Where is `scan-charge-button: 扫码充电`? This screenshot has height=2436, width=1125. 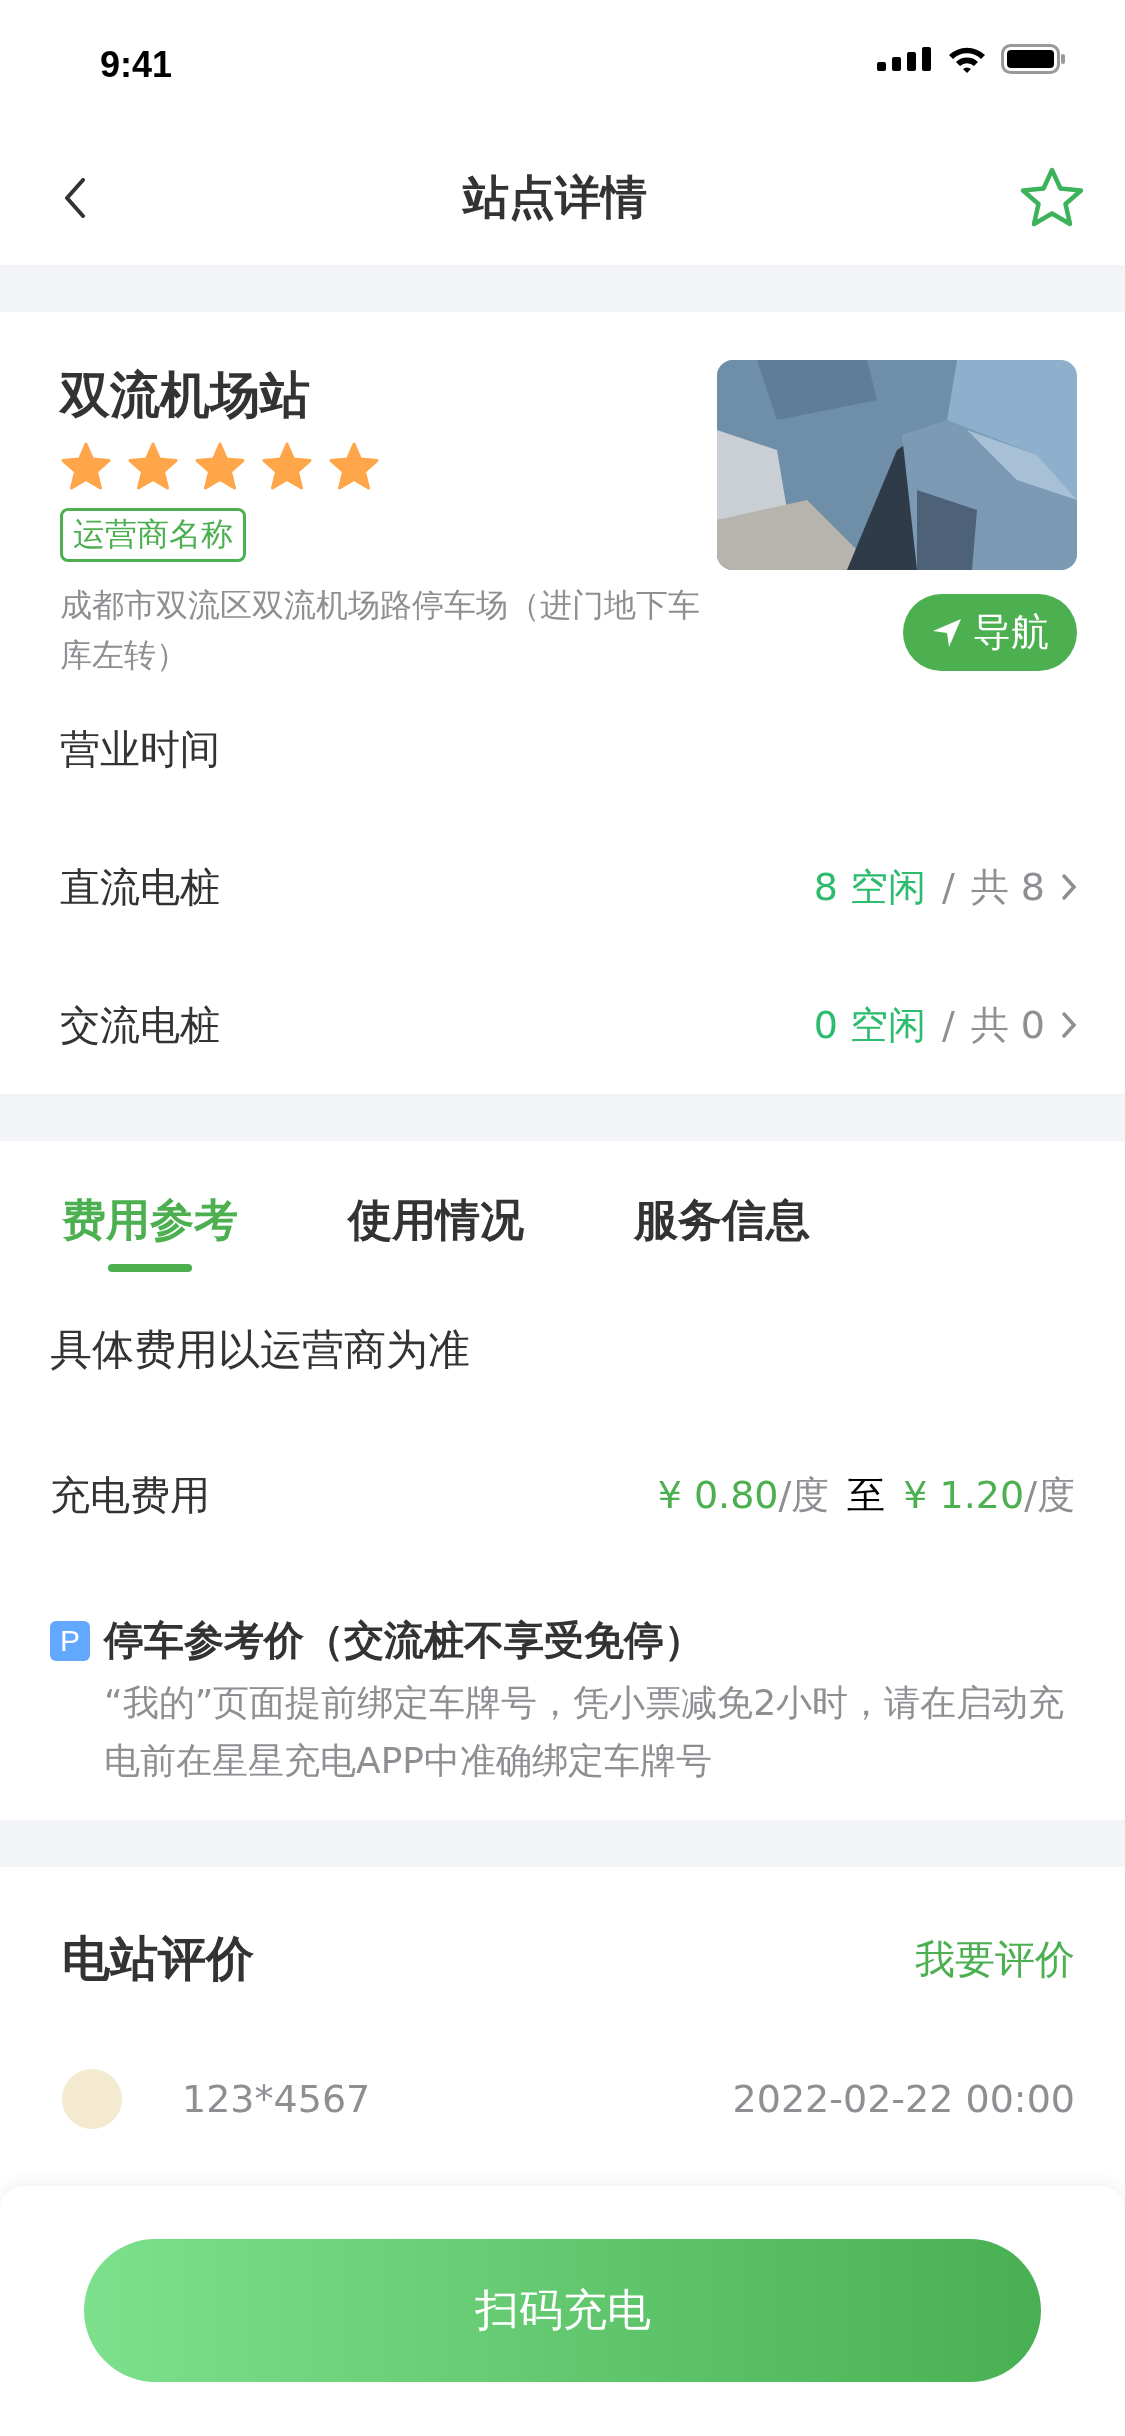
scan-charge-button: 扫码充电 is located at coordinates (562, 2310).